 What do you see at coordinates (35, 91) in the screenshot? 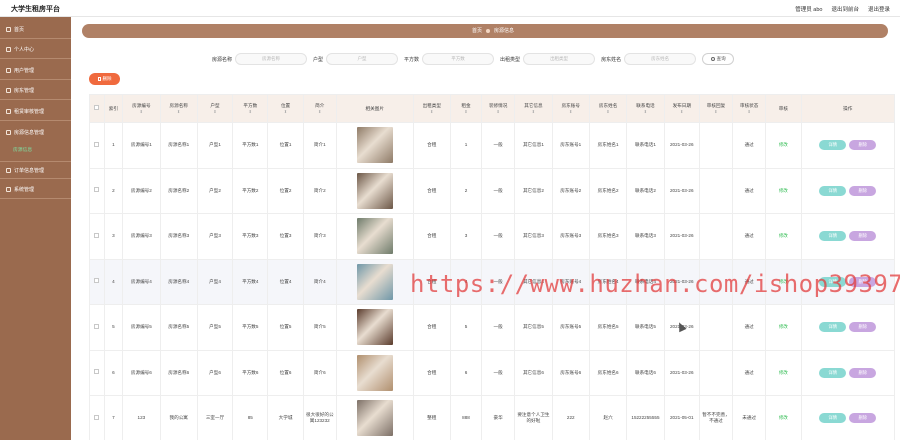
I see `sidebar-item-landlords: 房东管理` at bounding box center [35, 91].